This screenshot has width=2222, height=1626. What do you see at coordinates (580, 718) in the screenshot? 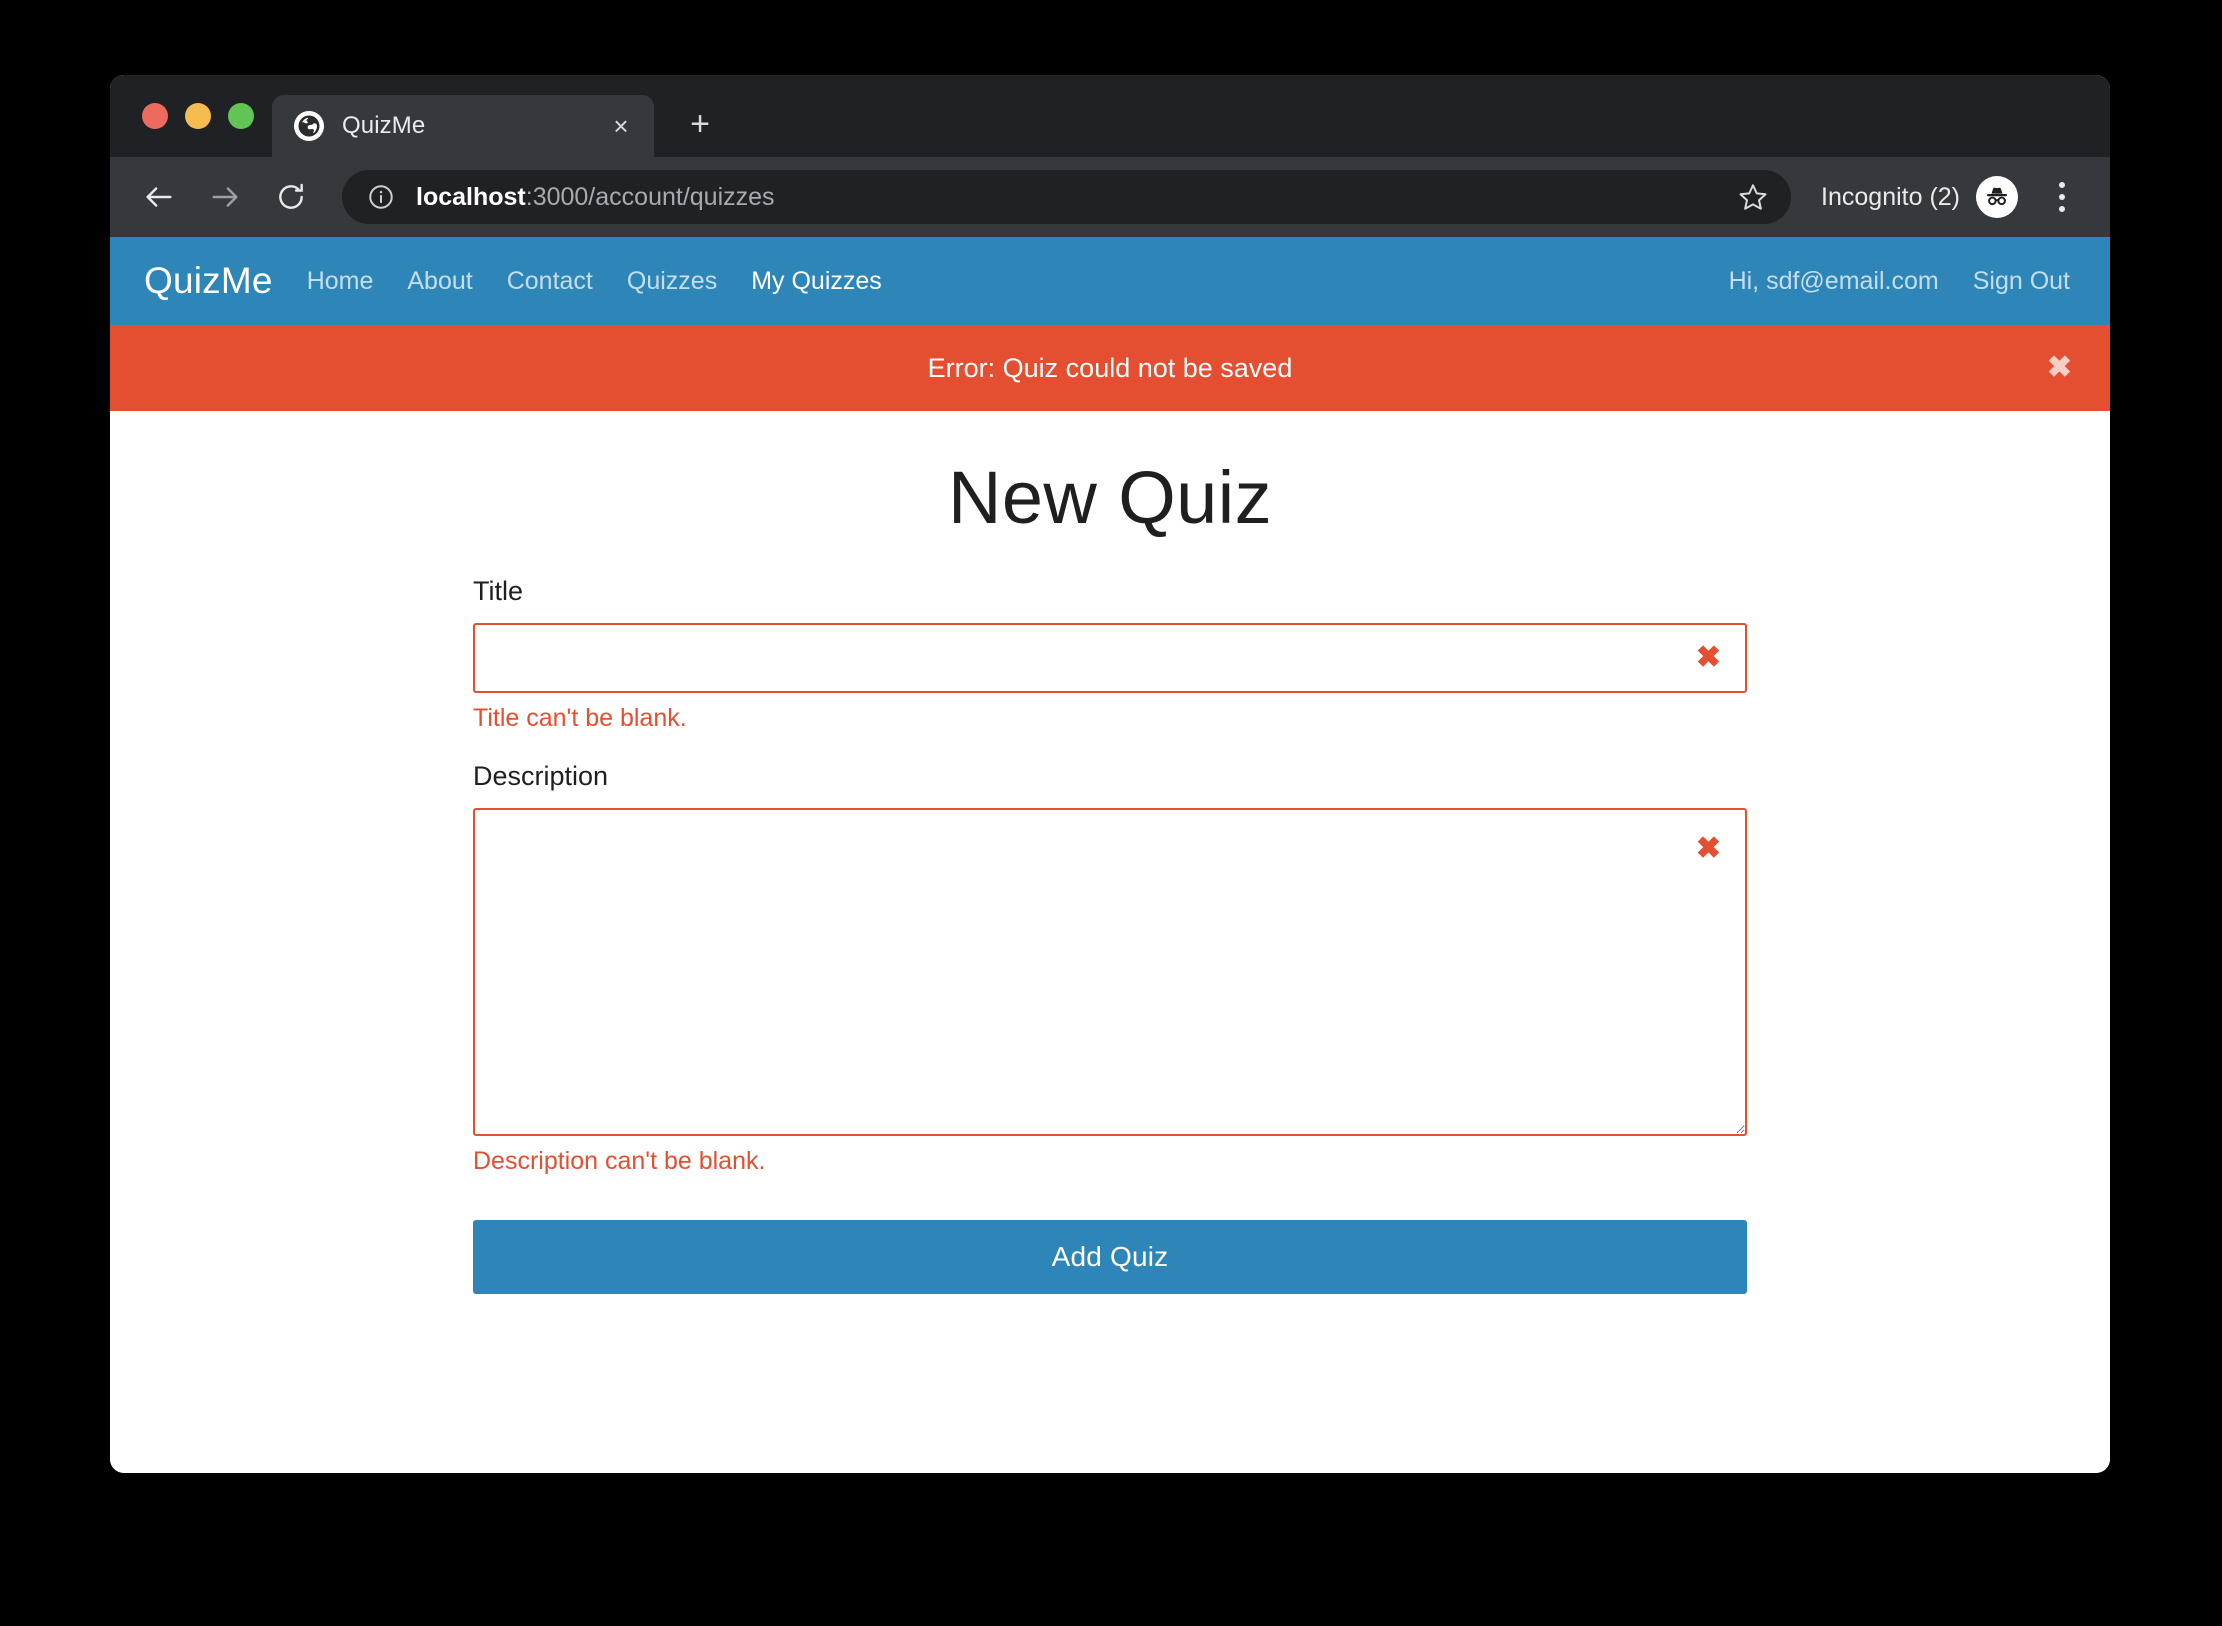
I see `title-error-message: Title can't be blank.` at bounding box center [580, 718].